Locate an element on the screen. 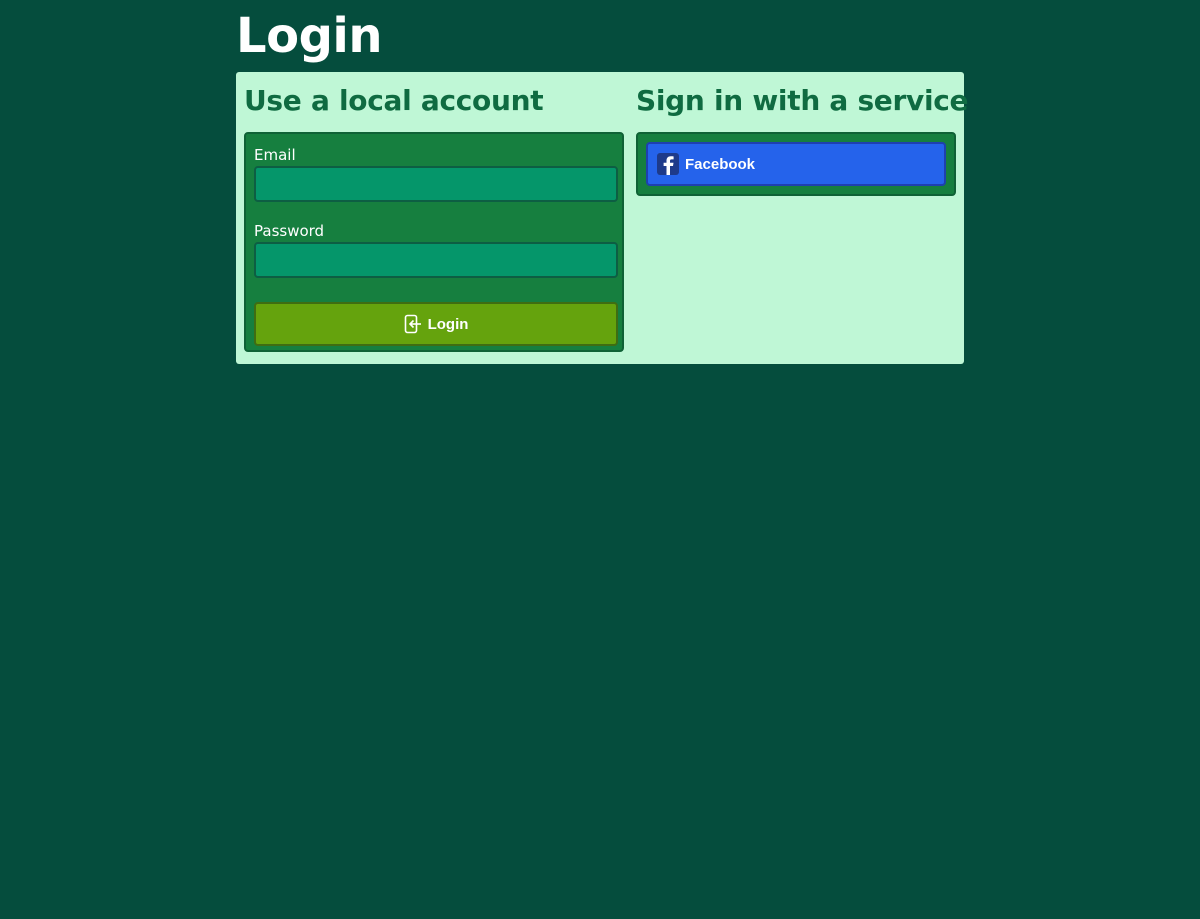  login-button: Login is located at coordinates (436, 324).